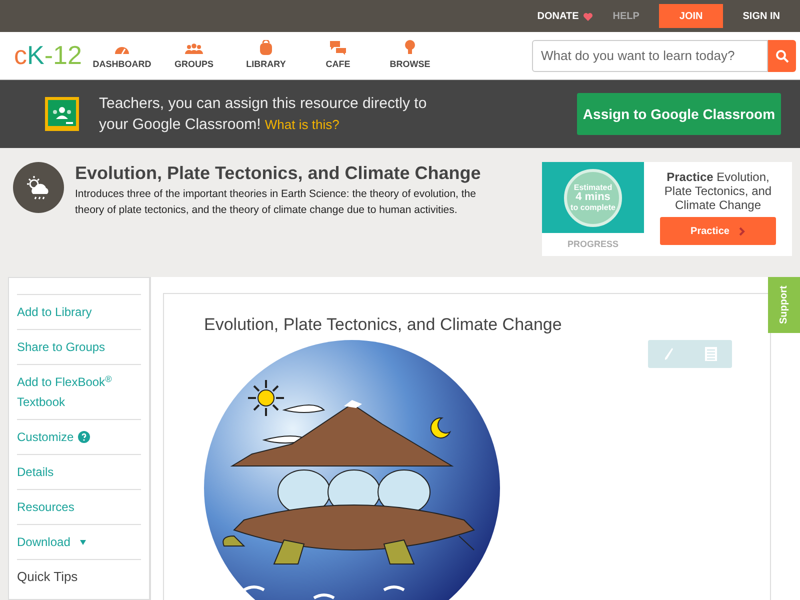 The height and width of the screenshot is (600, 800). I want to click on nav-item: DASHBOARD, so click(122, 55).